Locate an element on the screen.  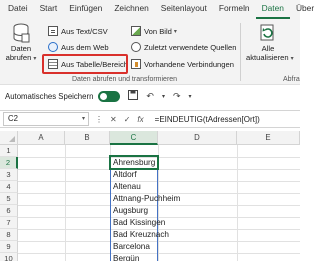
from-web-label: Aus dem Web is located at coordinates (85, 47).